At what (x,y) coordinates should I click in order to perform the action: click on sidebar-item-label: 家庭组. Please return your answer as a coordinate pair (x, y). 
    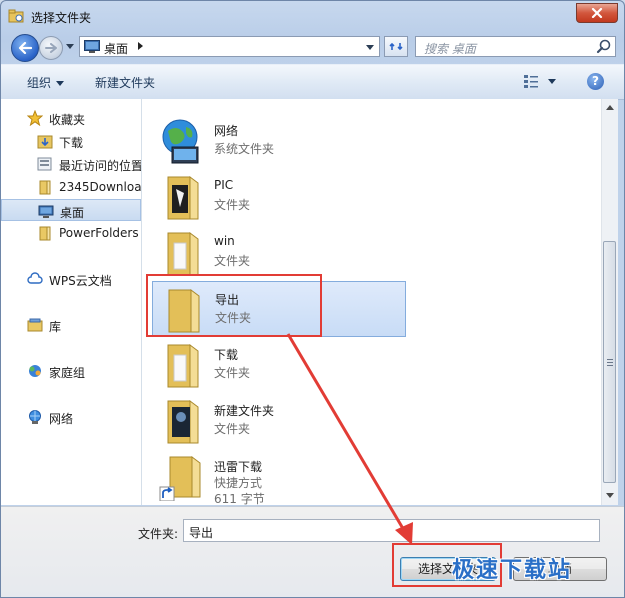
    Looking at the image, I should click on (67, 373).